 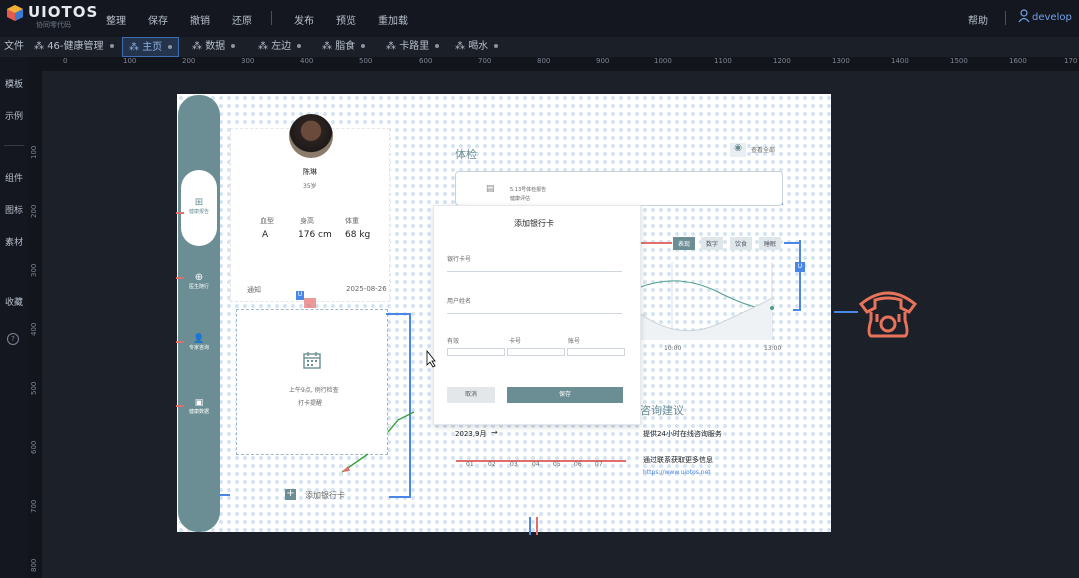 What do you see at coordinates (619, 188) in the screenshot?
I see `exam-entry` at bounding box center [619, 188].